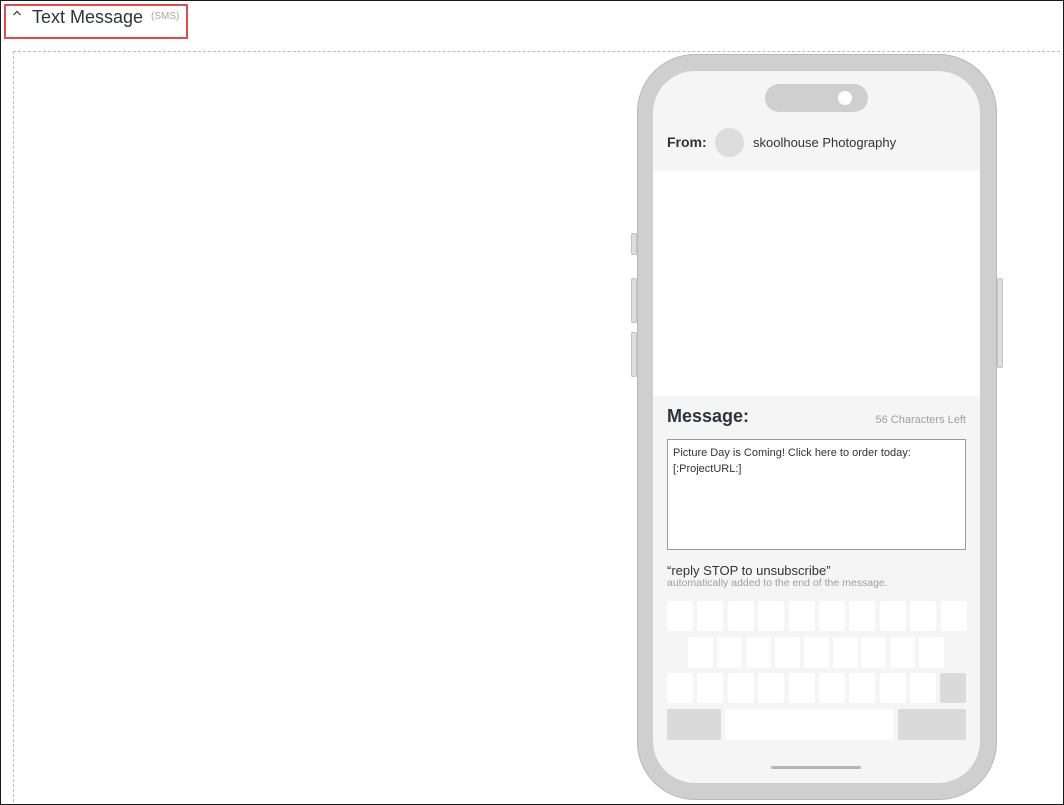 This screenshot has height=805, width=1064. I want to click on keyboard-return-key, so click(932, 724).